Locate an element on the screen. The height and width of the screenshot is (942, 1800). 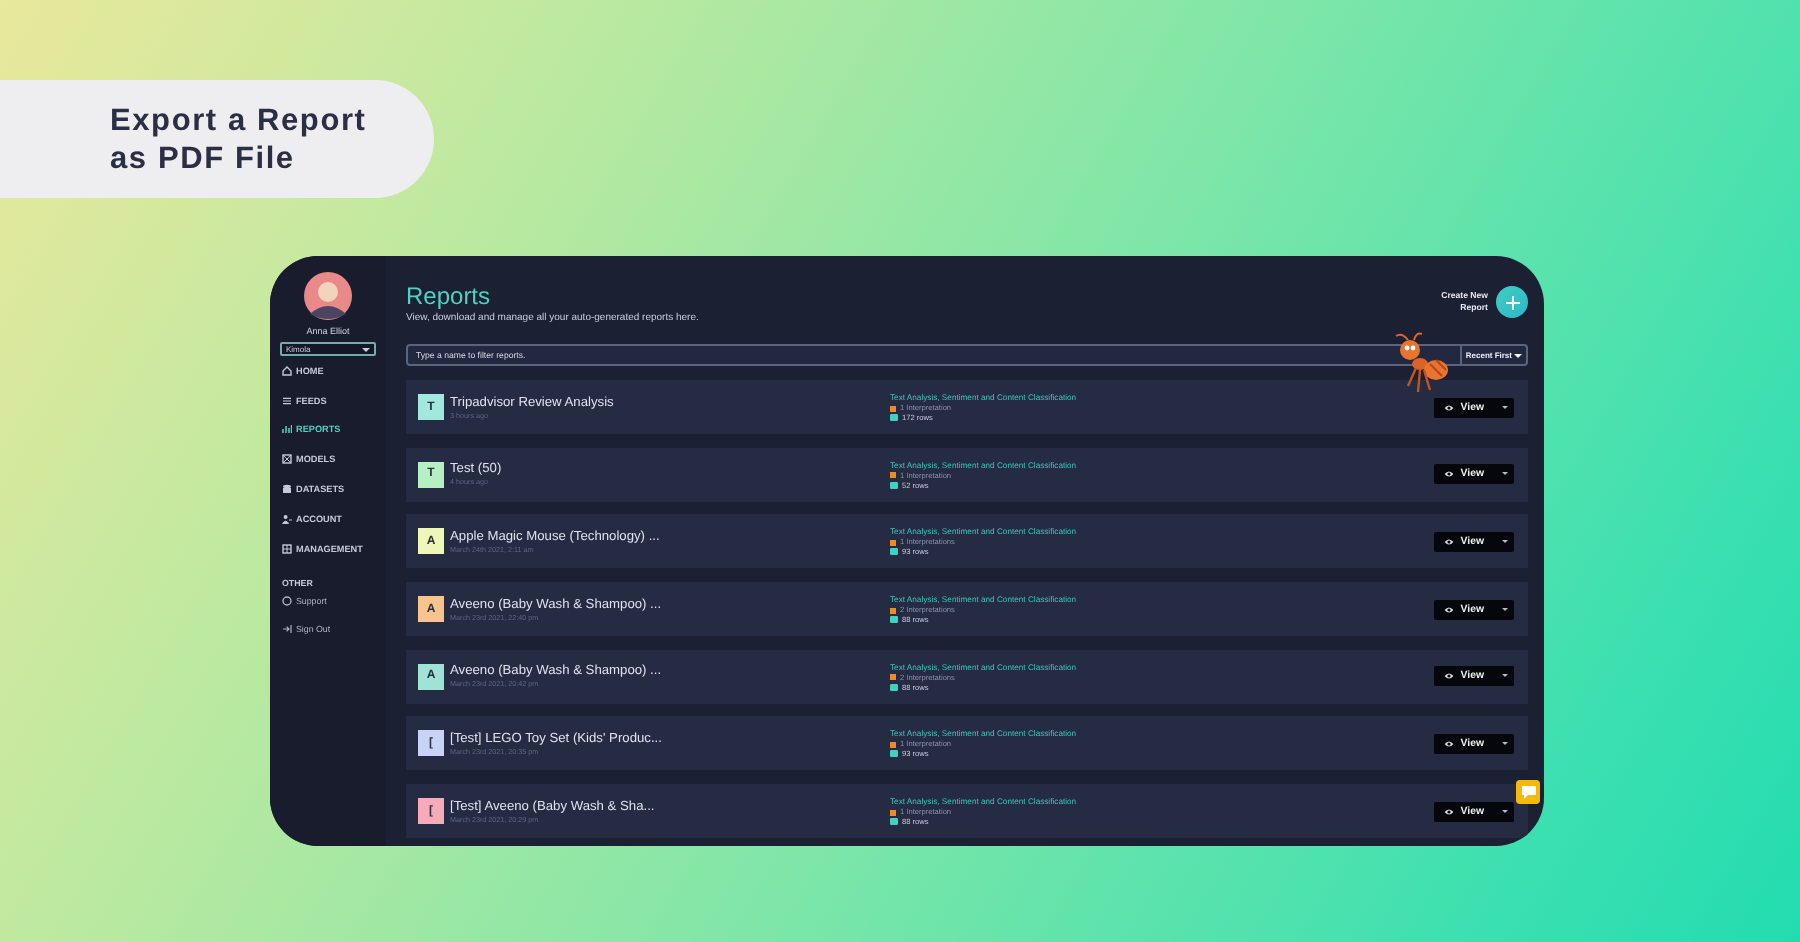
sign-out-icon is located at coordinates (287, 629).